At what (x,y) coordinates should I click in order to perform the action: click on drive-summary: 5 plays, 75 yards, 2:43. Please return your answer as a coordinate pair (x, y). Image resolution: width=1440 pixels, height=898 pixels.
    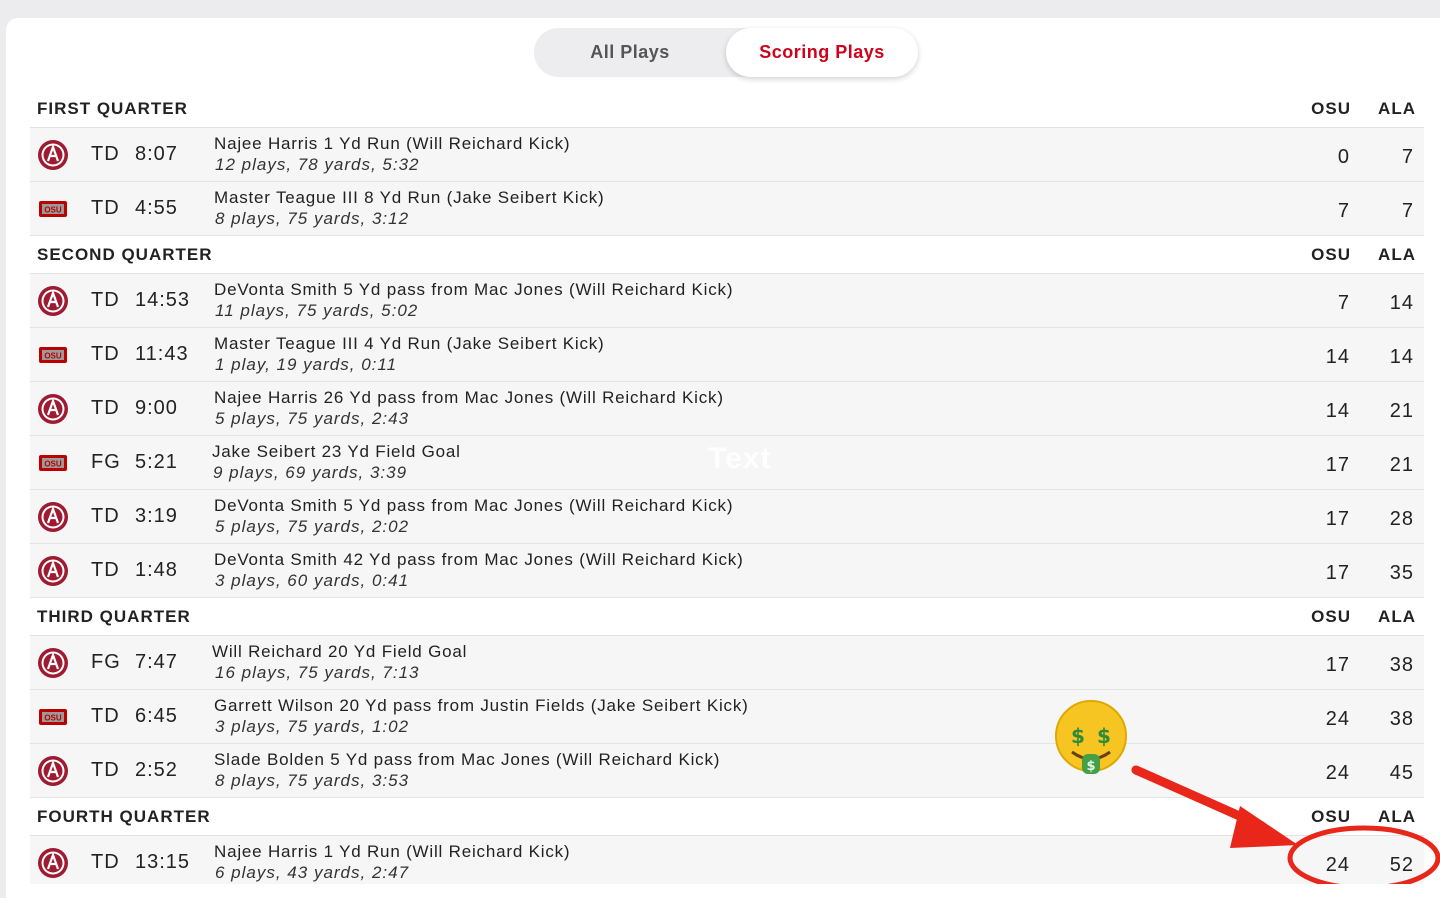
    Looking at the image, I should click on (312, 418).